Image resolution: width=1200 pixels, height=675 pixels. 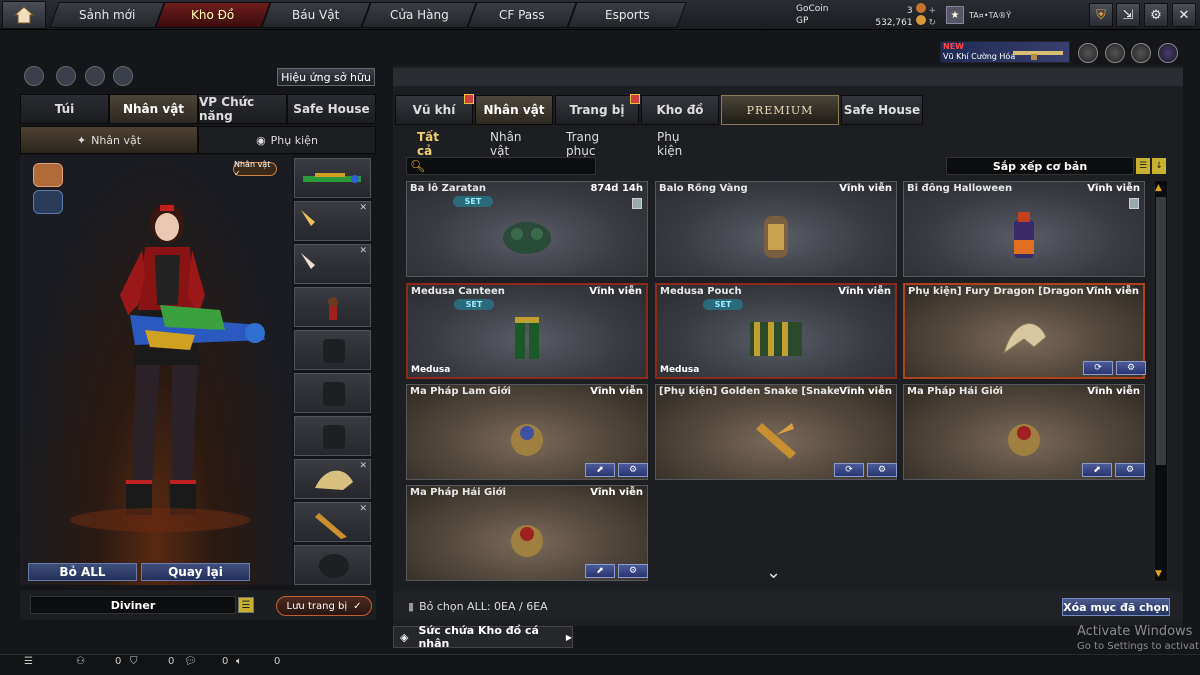 What do you see at coordinates (48, 202) in the screenshot?
I see `mode-icon-alt` at bounding box center [48, 202].